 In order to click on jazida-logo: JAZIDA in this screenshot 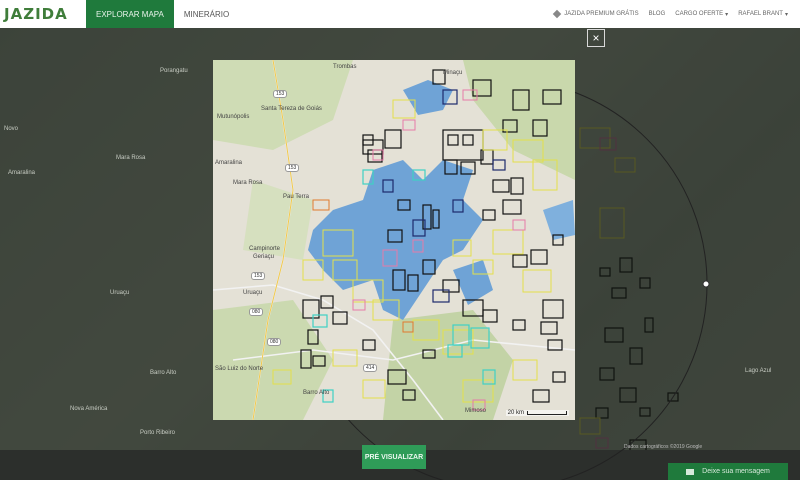, I will do `click(43, 14)`.